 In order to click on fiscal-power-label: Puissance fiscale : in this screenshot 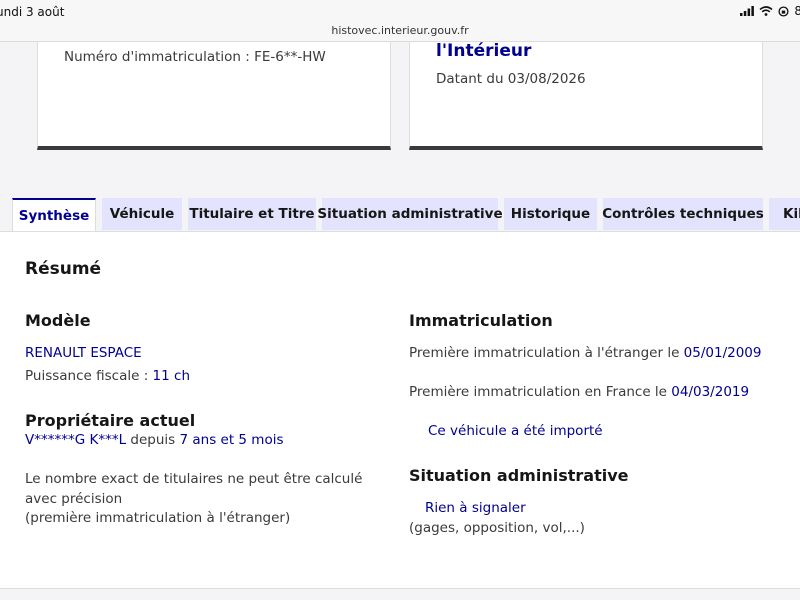, I will do `click(89, 376)`.